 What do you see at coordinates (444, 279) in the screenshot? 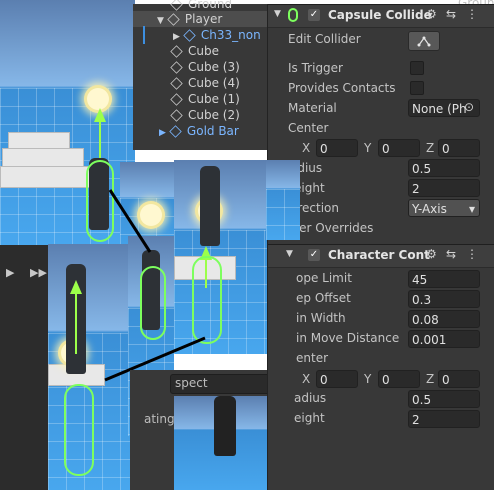
I see `slope-limit-field: 45` at bounding box center [444, 279].